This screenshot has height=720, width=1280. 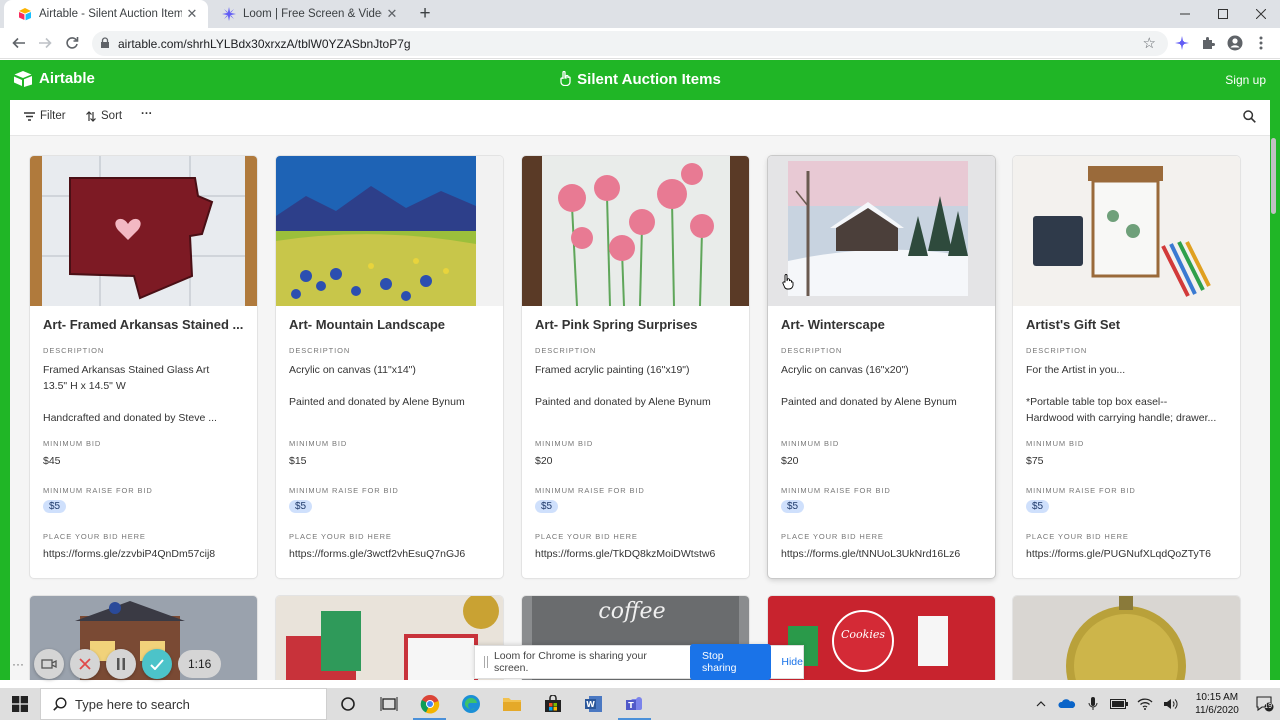 I want to click on sharing-message: Loom for Chrome is sharing your screen., so click(x=570, y=662).